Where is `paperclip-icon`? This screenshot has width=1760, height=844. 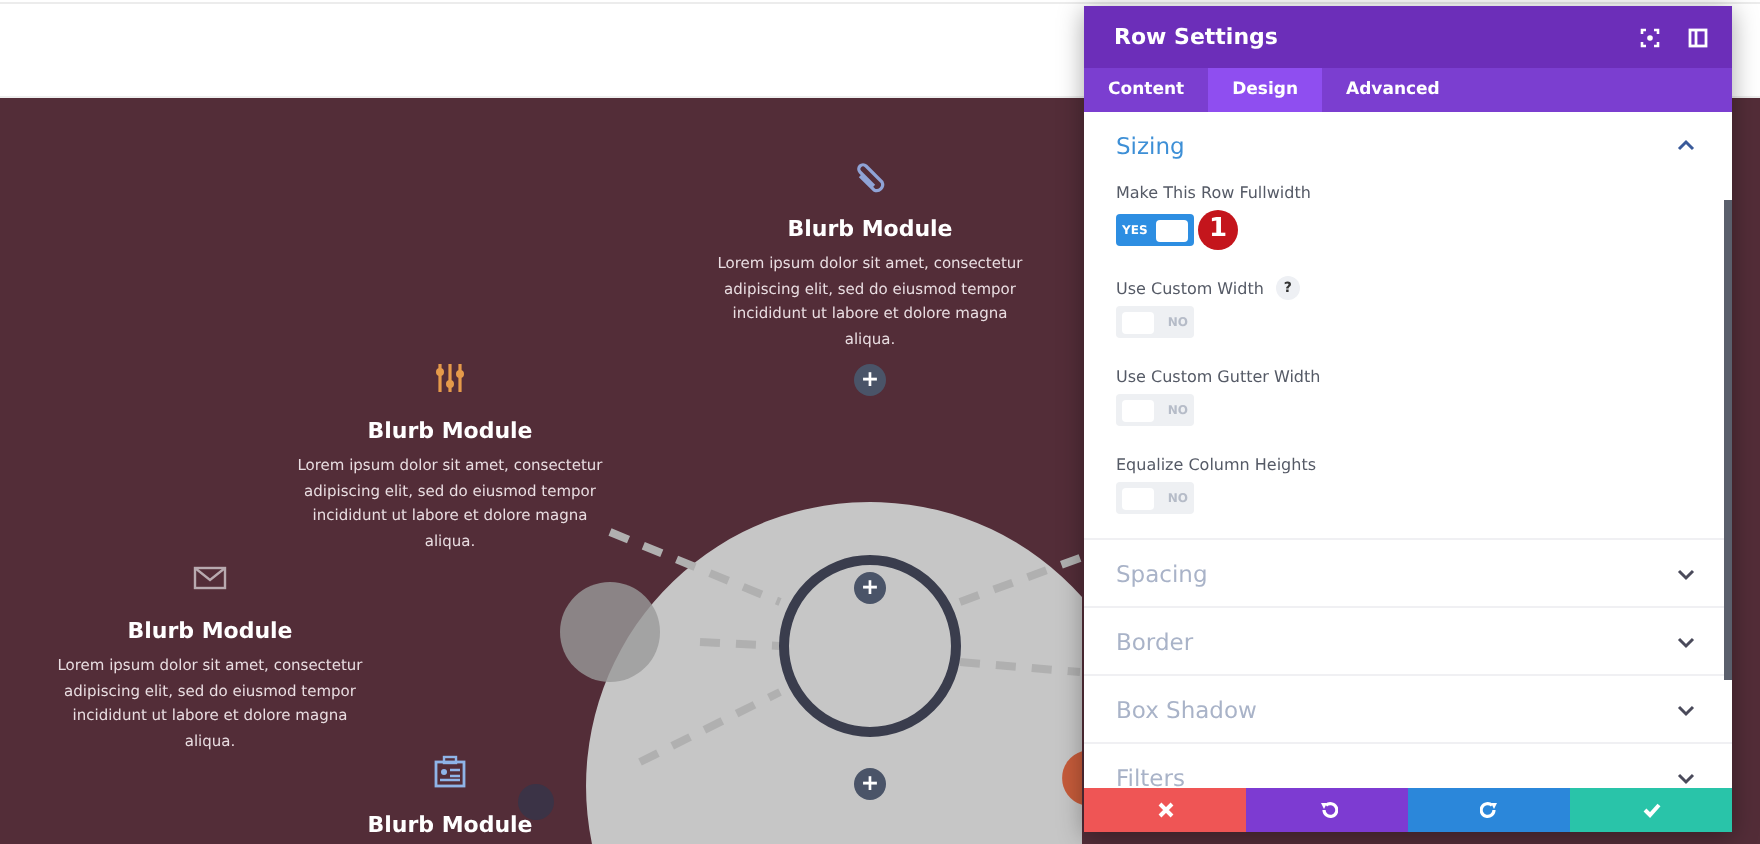 paperclip-icon is located at coordinates (870, 176).